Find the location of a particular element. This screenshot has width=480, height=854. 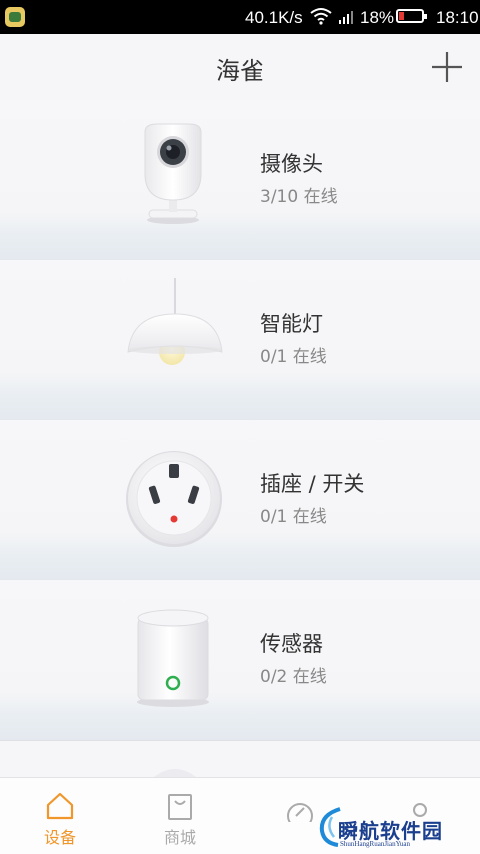

shopping-bag-icon is located at coordinates (180, 807).